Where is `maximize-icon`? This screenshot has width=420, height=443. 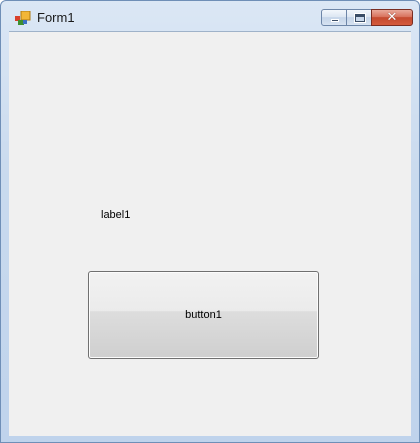
maximize-icon is located at coordinates (360, 18).